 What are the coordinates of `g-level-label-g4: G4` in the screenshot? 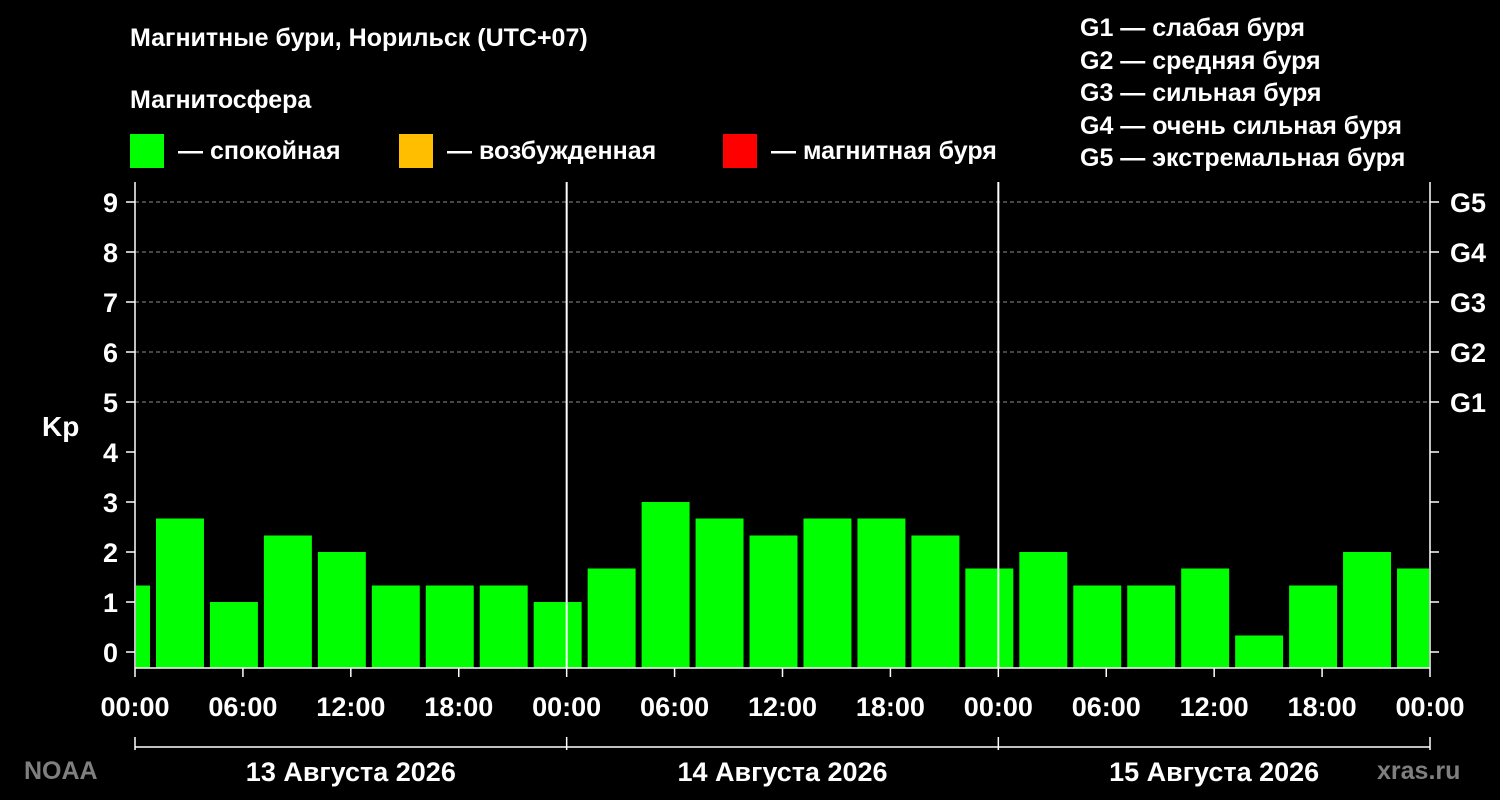 It's located at (1468, 253).